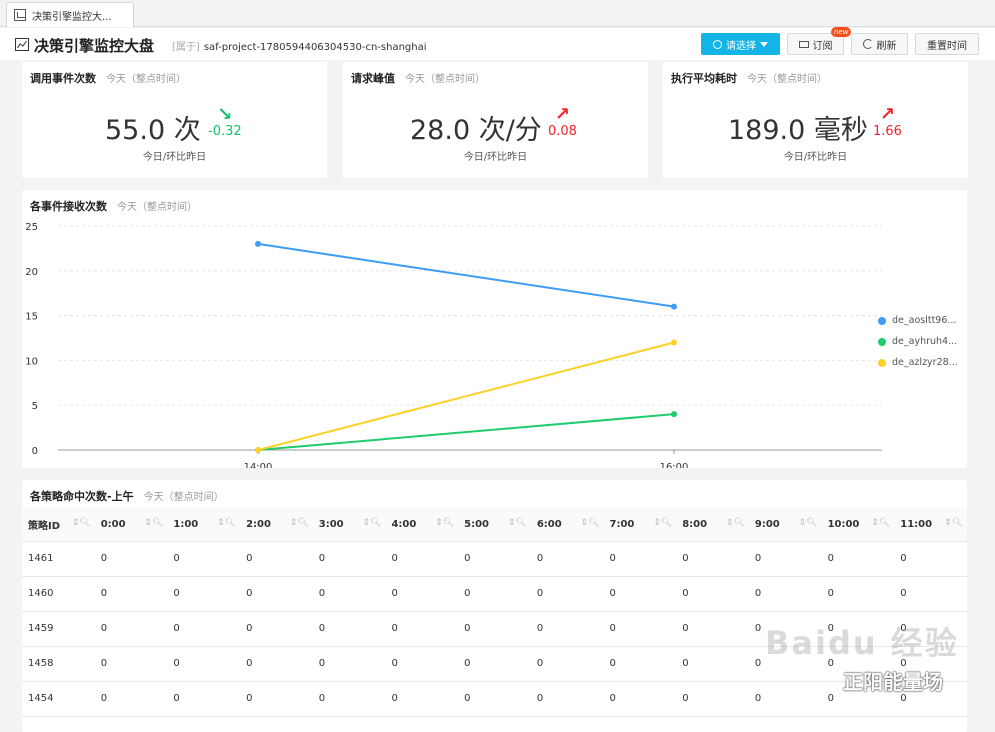 Image resolution: width=995 pixels, height=732 pixels. Describe the element at coordinates (58, 664) in the screenshot. I see `table-cell: 1458` at that location.